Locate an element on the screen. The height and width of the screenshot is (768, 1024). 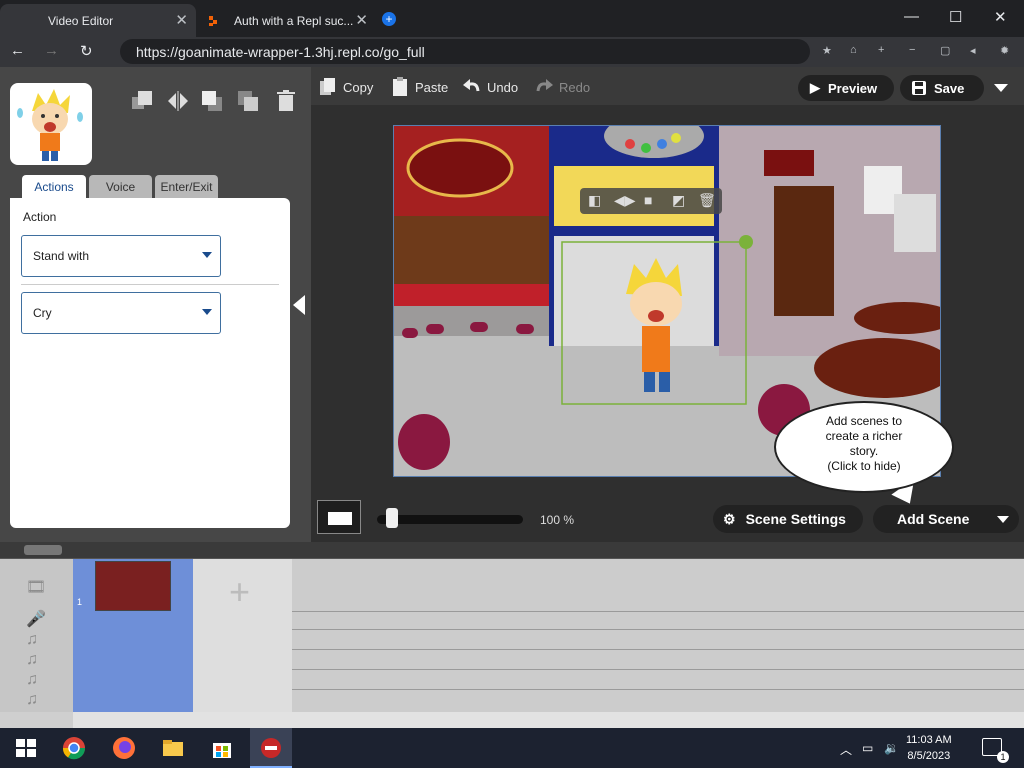
preview-button: ▶ Preview is located at coordinates (846, 88).